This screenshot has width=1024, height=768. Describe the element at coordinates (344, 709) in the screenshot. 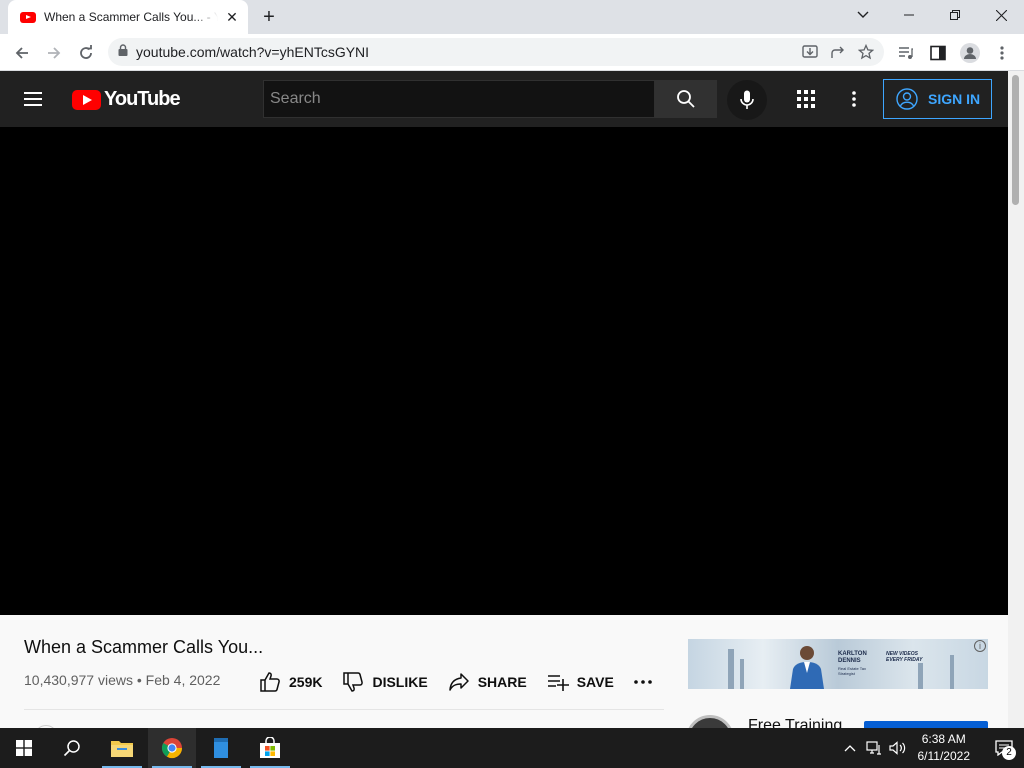

I see `content-divider` at that location.